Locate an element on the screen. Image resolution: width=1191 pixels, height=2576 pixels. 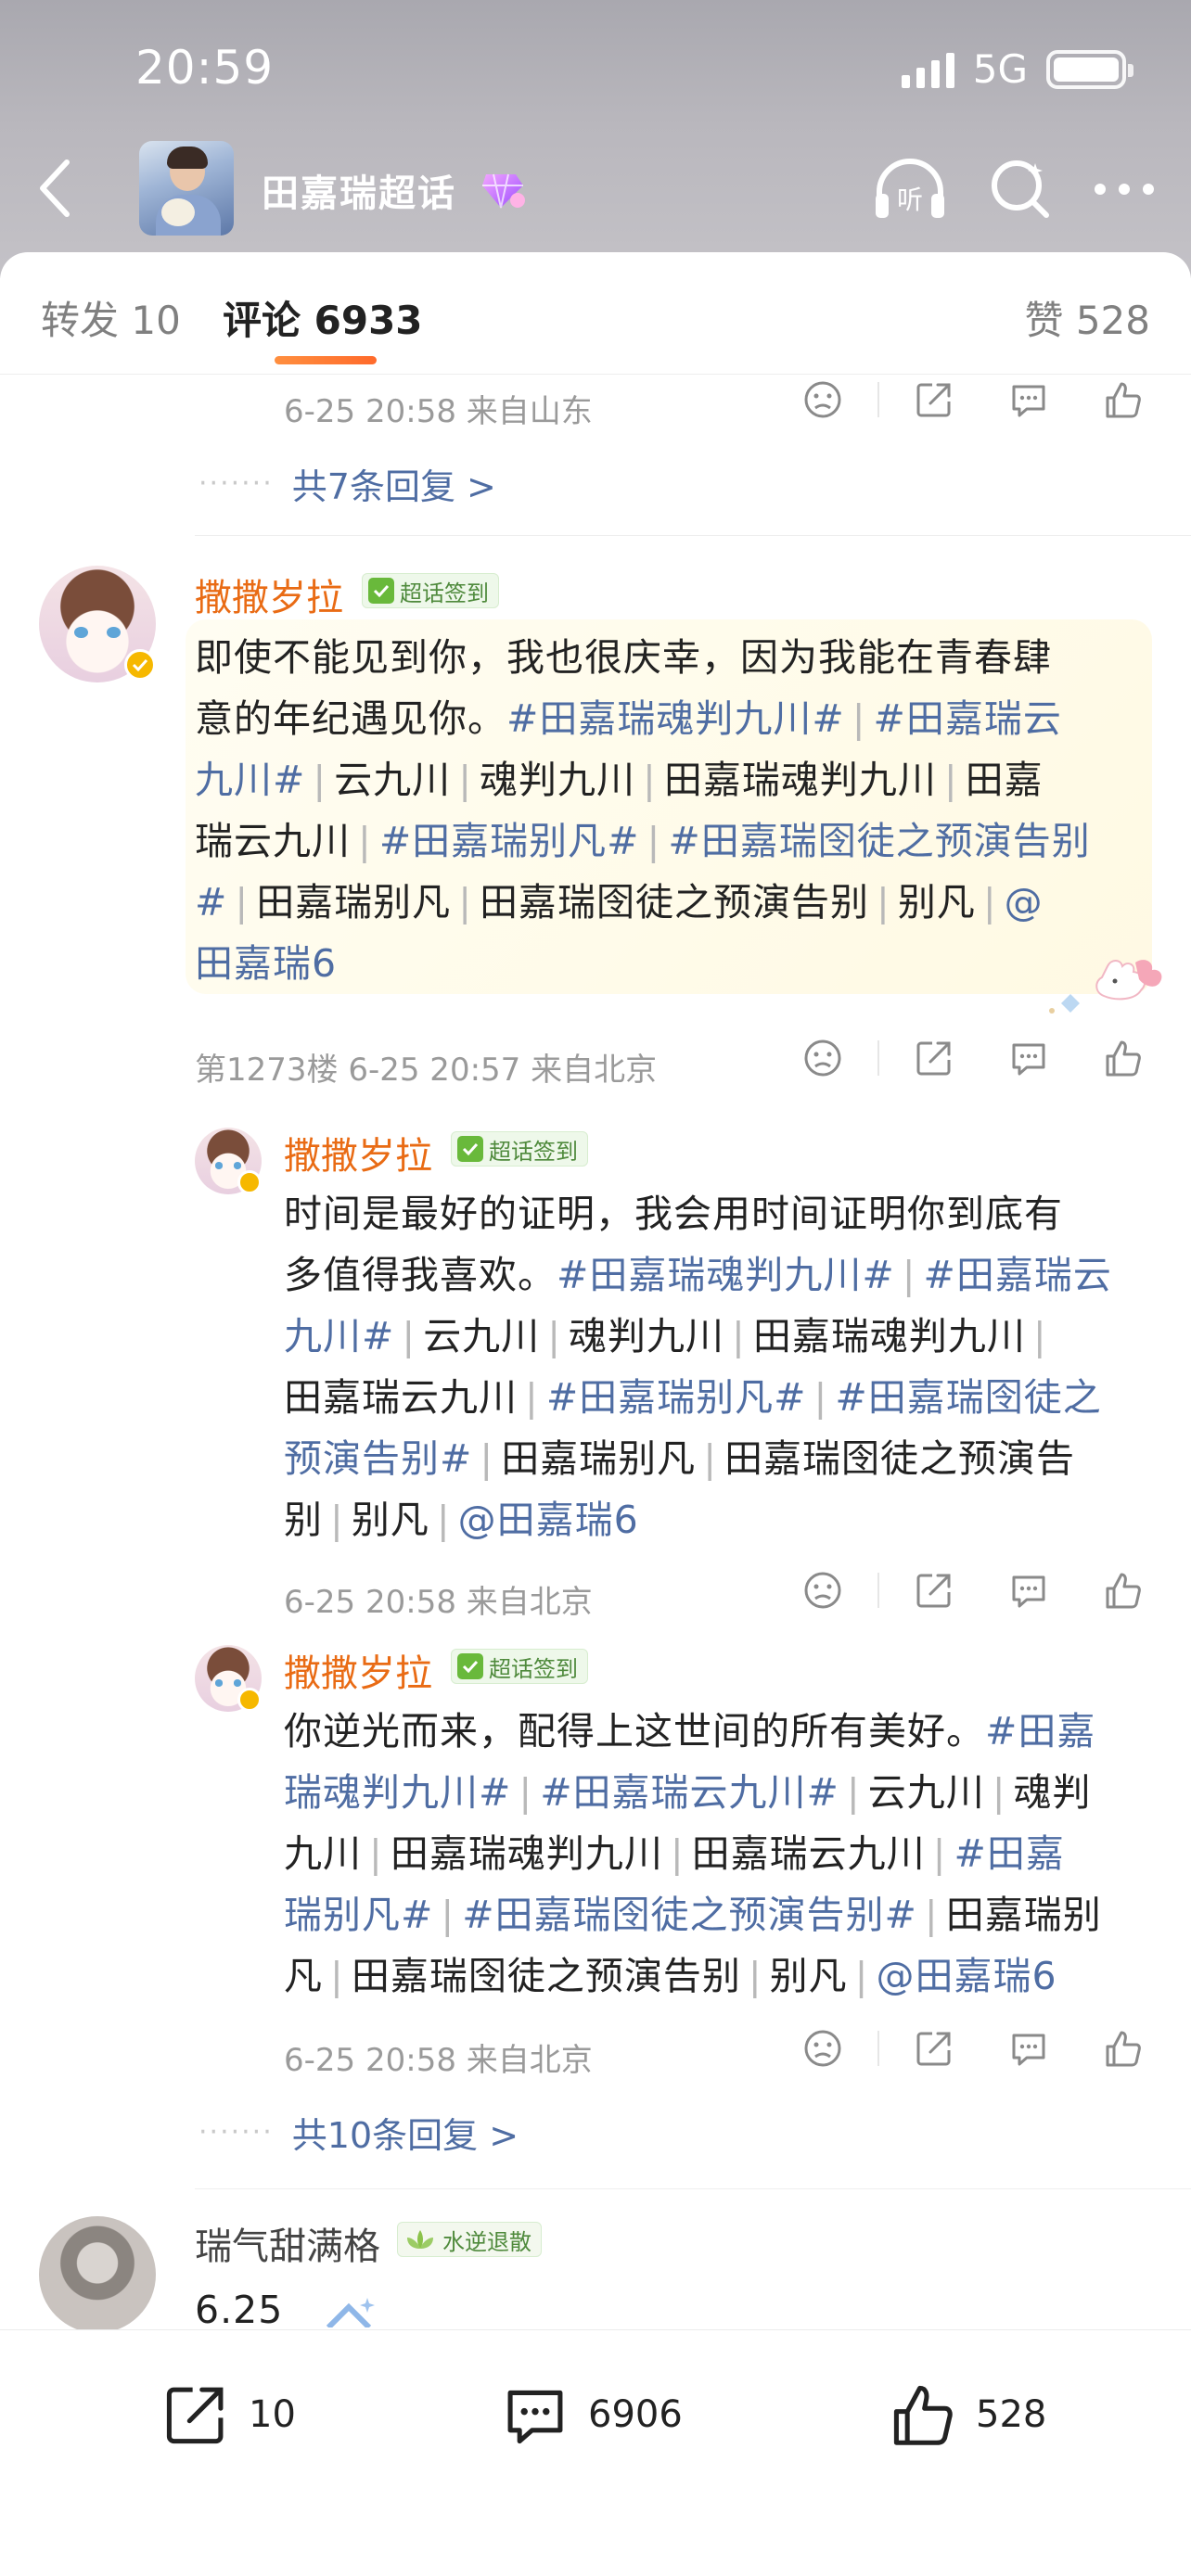
comment-icon is located at coordinates (1028, 2050).